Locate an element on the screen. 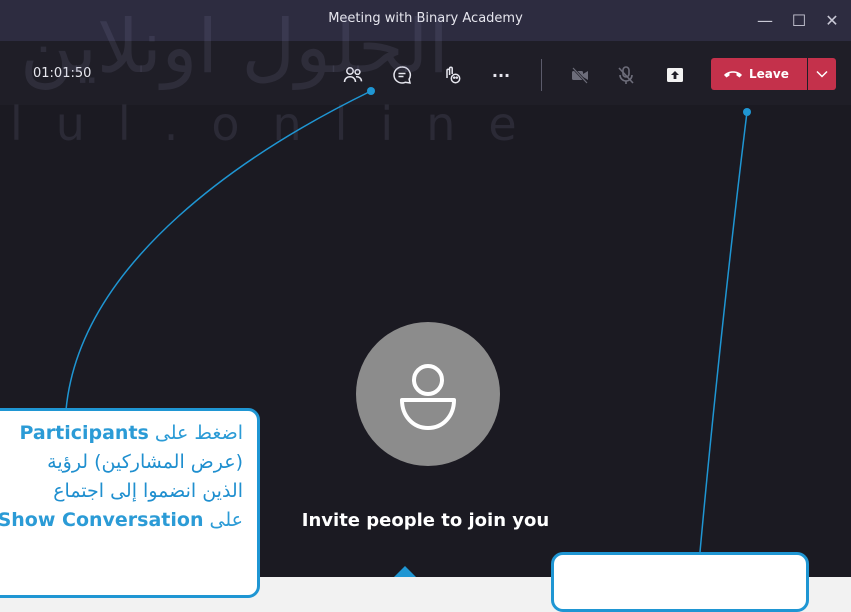 This screenshot has height=612, width=851. callout-line-4: على Show Conversation is located at coordinates (121, 520).